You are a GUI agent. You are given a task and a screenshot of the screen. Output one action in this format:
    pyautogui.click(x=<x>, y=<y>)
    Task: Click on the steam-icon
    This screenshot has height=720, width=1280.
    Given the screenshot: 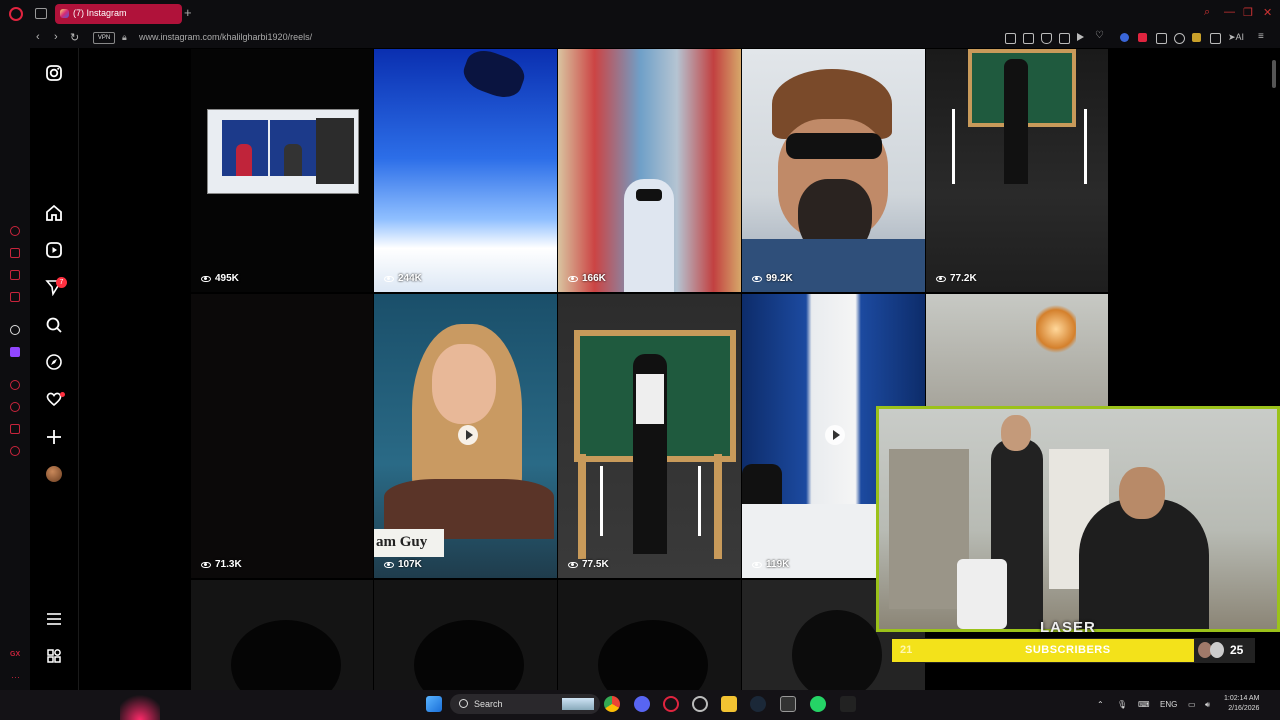 What is the action you would take?
    pyautogui.click(x=758, y=704)
    